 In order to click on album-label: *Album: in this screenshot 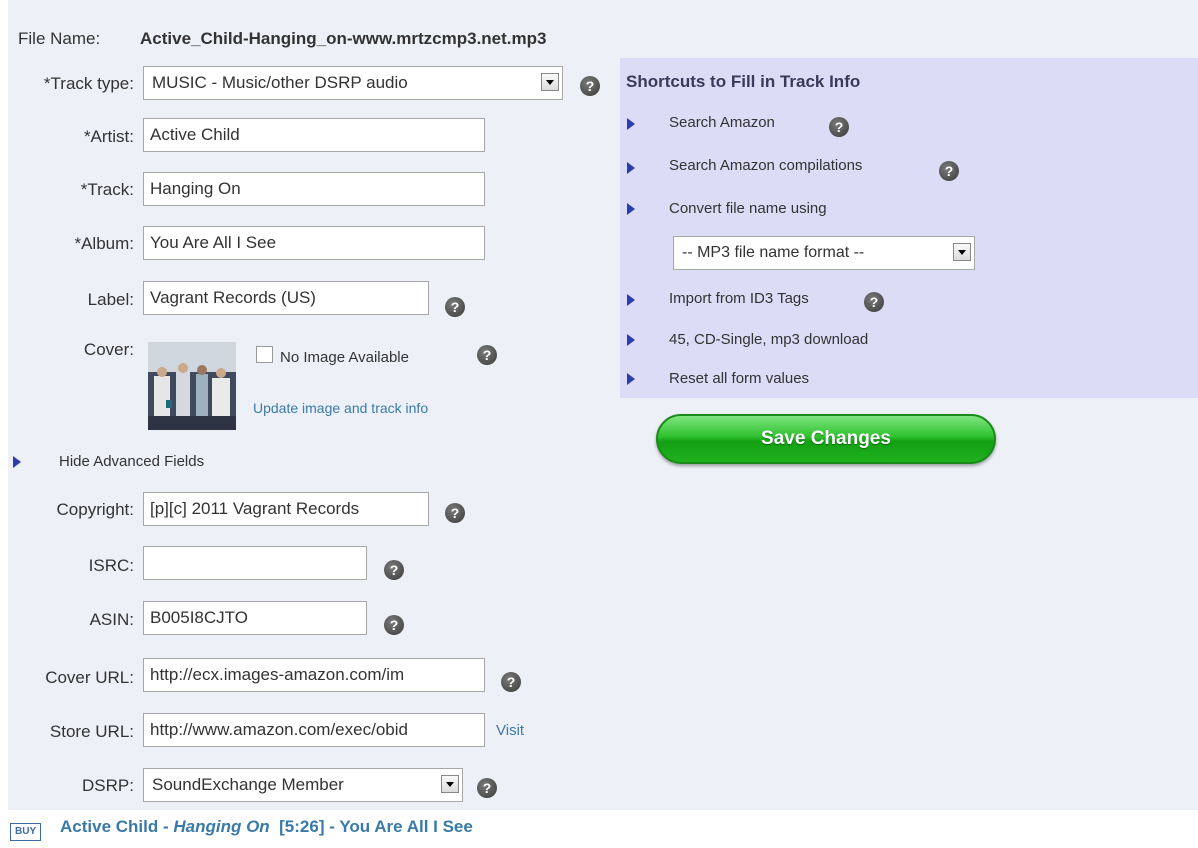, I will do `click(104, 243)`.